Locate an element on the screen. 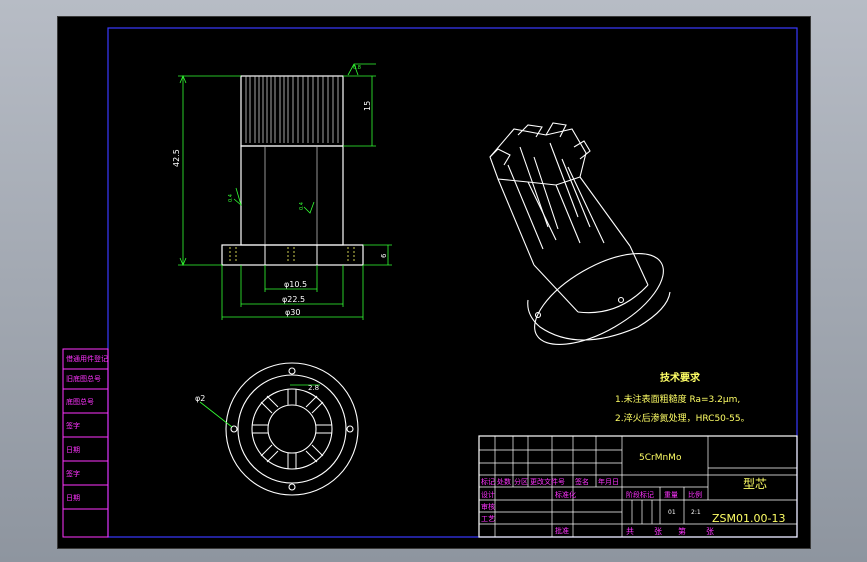 This screenshot has width=867, height=562. roughness-shaft-b: 0.4 is located at coordinates (302, 206).